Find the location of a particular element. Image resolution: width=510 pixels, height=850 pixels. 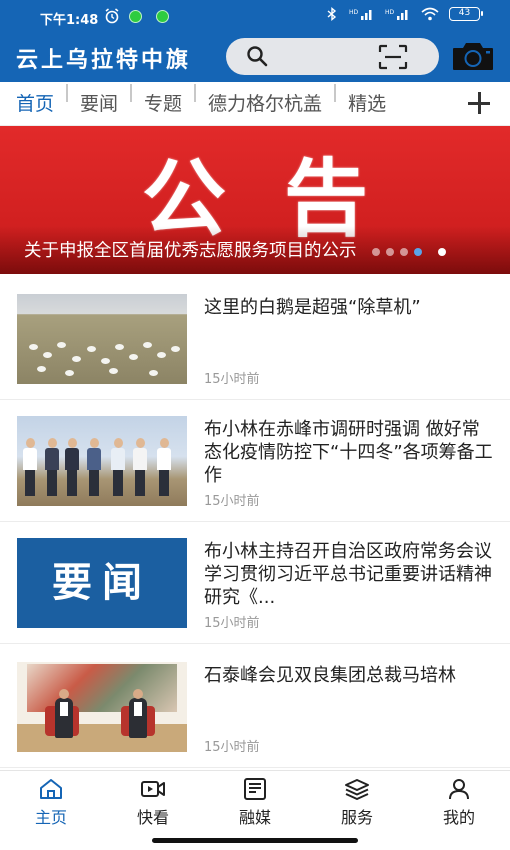

news-thumbnail-yaowen: 要闻 is located at coordinates (102, 583).